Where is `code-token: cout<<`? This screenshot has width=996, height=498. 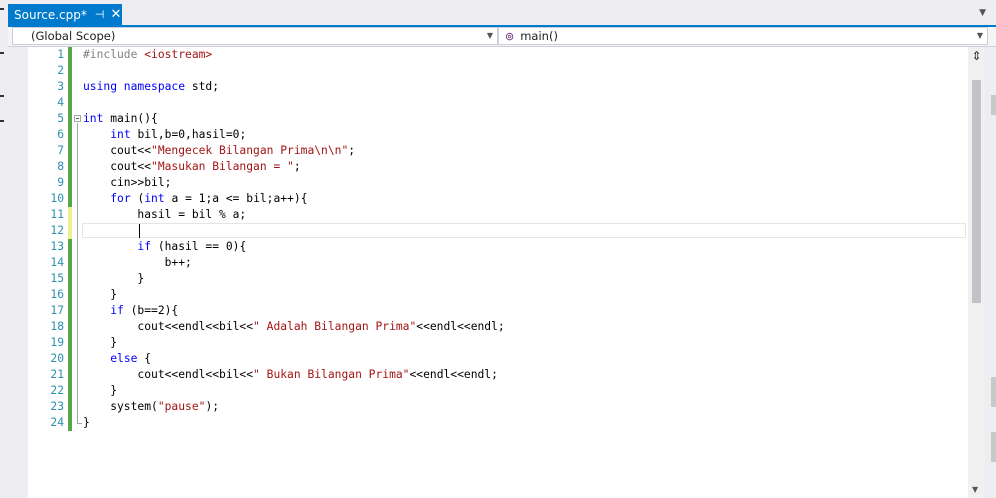
code-token: cout<< is located at coordinates (117, 150).